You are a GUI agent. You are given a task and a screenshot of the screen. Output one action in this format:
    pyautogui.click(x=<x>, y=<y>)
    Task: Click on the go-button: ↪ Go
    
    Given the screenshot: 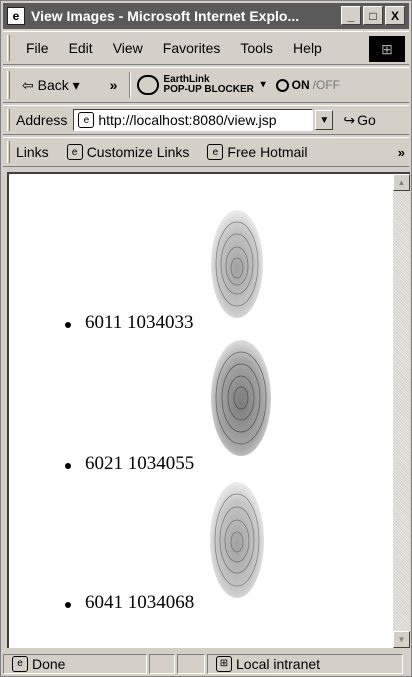 What is the action you would take?
    pyautogui.click(x=359, y=120)
    